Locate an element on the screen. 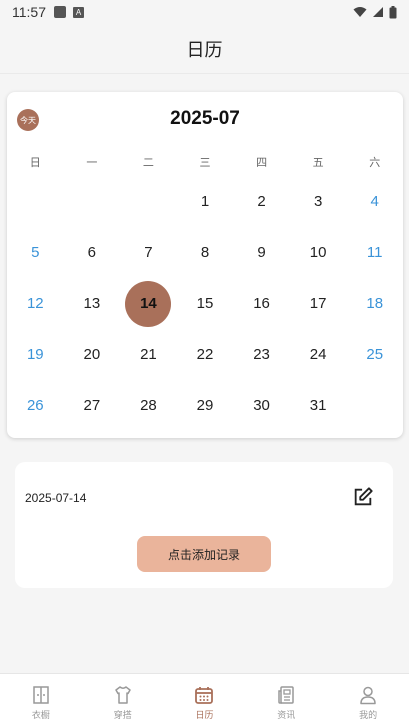  calendar-day-number: 18 is located at coordinates (375, 303).